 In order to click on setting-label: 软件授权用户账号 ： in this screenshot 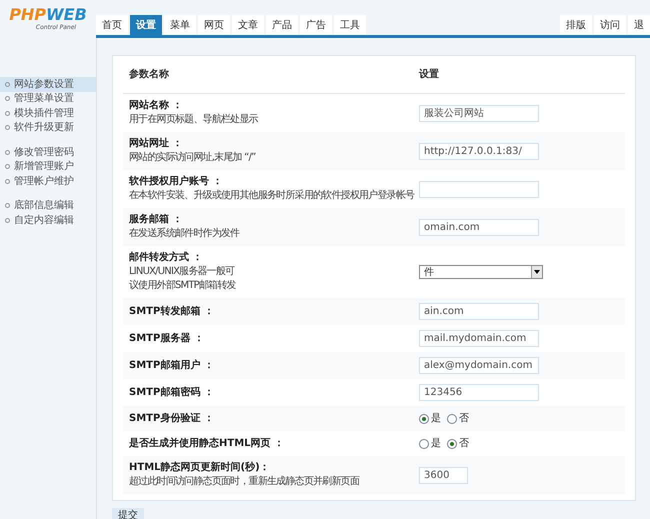, I will do `click(176, 182)`.